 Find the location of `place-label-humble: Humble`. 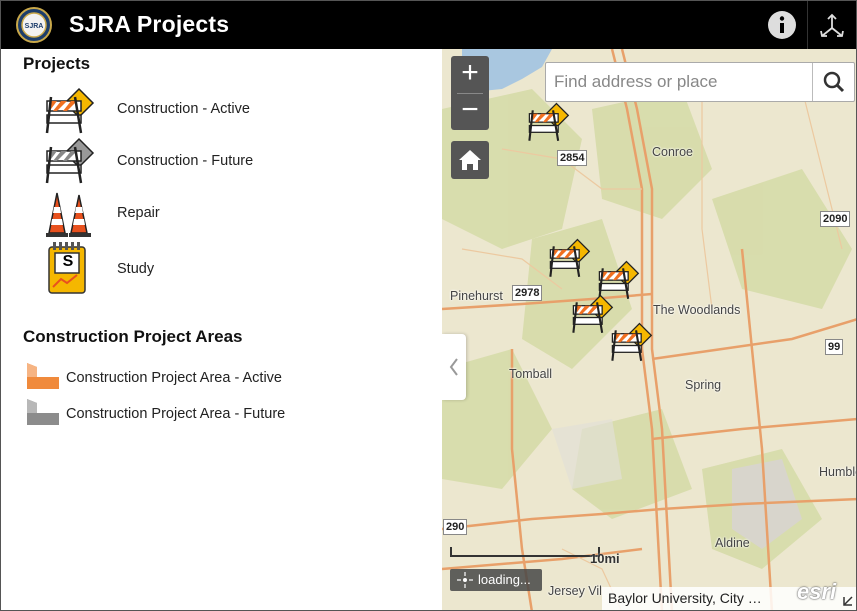

place-label-humble: Humble is located at coordinates (837, 472).